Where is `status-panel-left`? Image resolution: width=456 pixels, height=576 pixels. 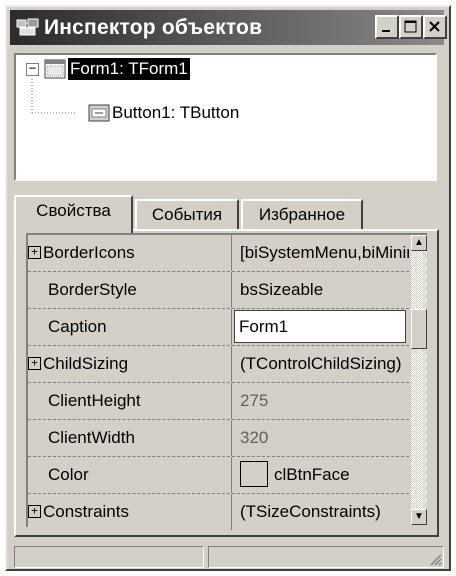
status-panel-left is located at coordinates (109, 557).